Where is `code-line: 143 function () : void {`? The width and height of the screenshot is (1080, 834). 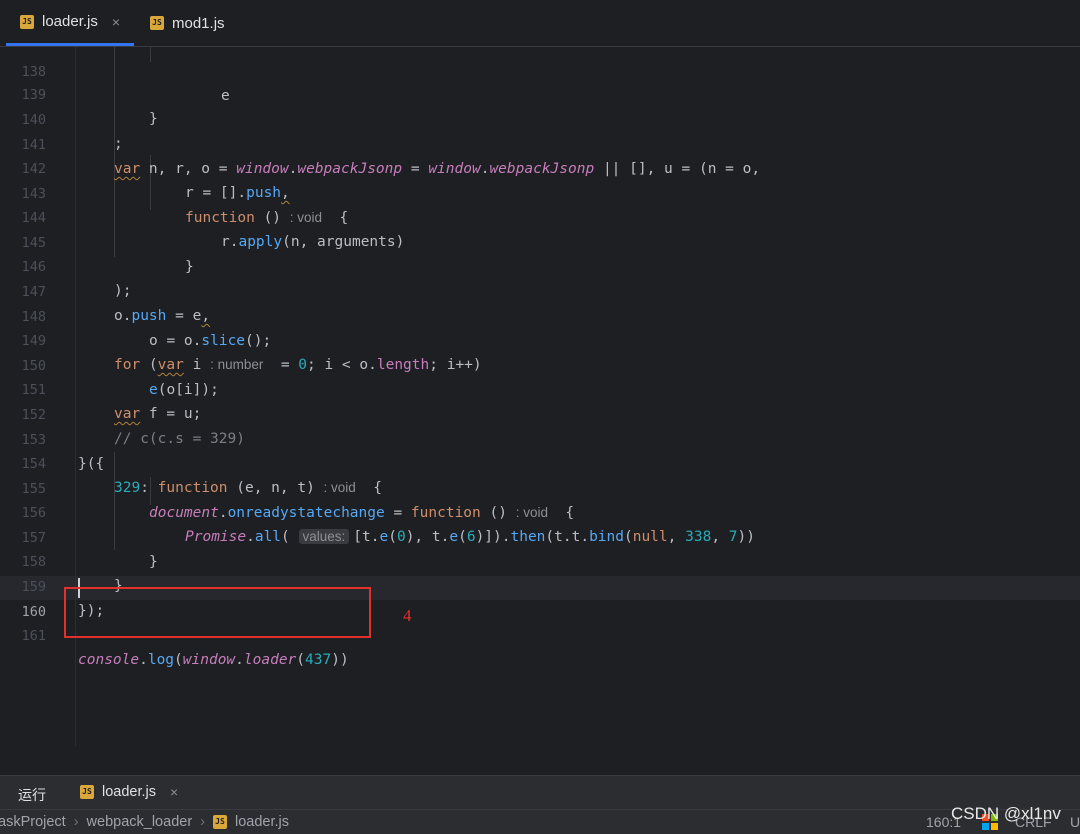
code-line: 143 function () : void { is located at coordinates (540, 192).